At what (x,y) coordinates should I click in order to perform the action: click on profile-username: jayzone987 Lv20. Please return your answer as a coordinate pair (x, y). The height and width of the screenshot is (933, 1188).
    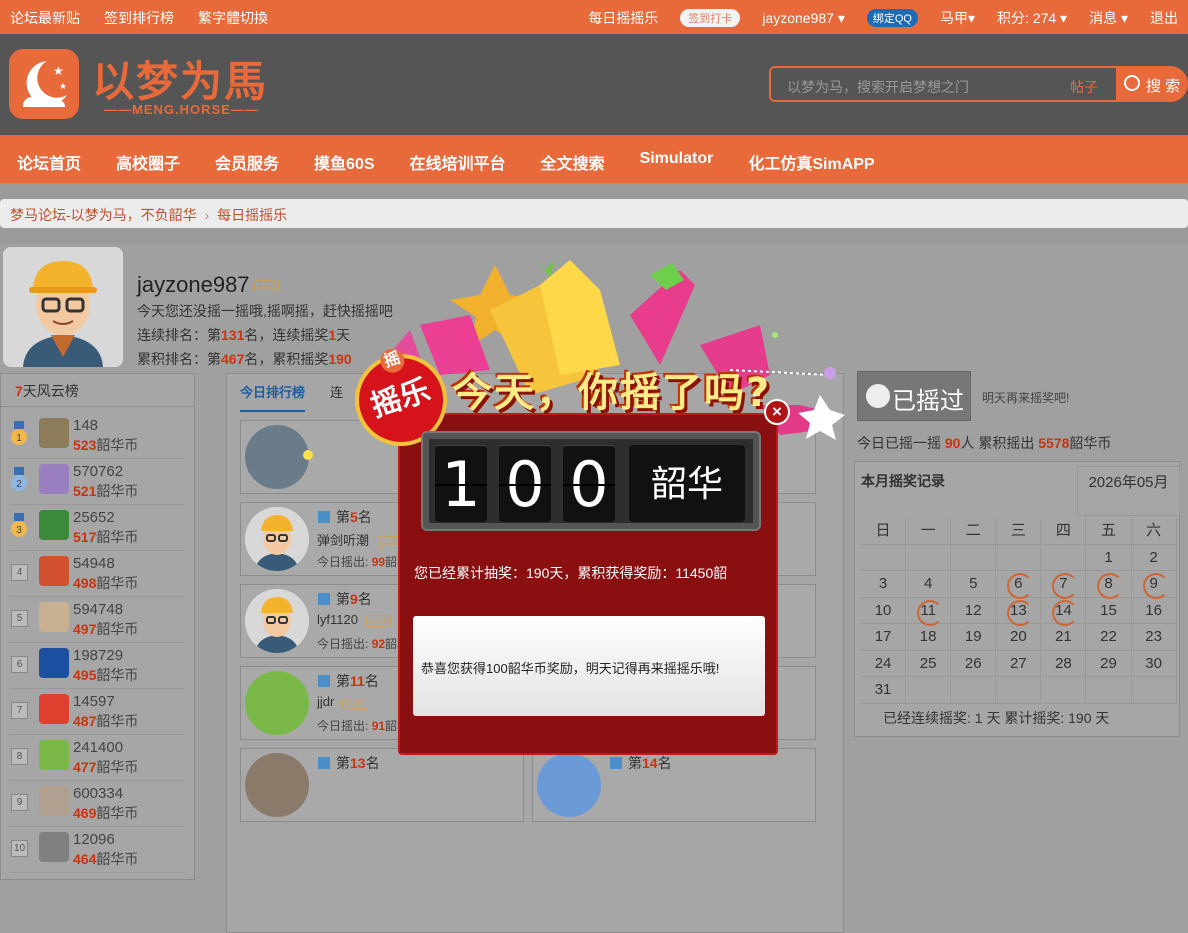
    Looking at the image, I should click on (208, 285).